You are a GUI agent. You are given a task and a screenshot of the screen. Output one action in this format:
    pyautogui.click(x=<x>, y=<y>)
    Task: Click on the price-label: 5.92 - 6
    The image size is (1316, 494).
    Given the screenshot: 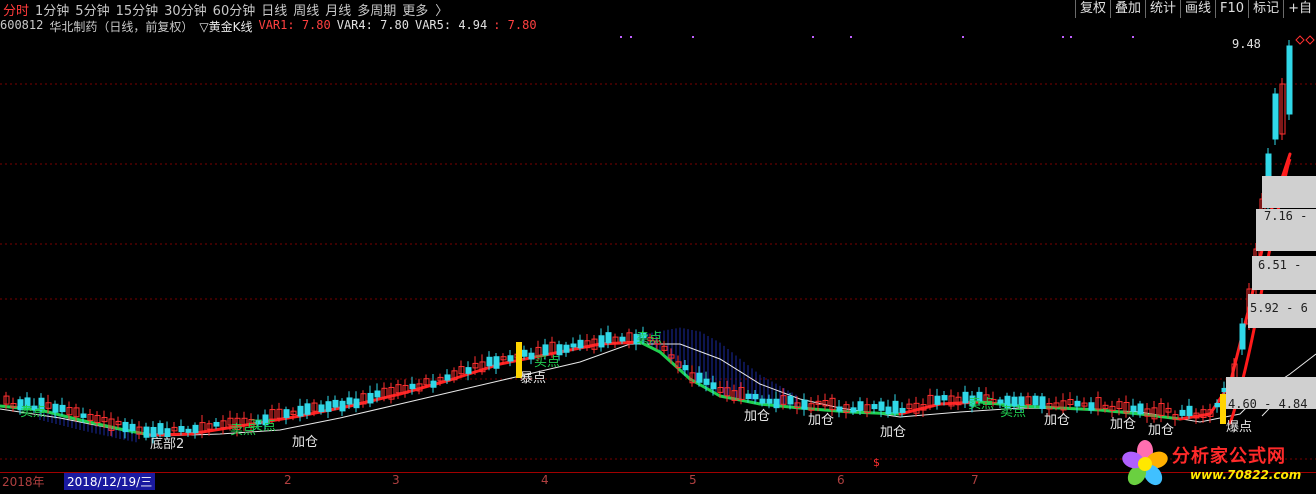 What is the action you would take?
    pyautogui.click(x=1279, y=308)
    